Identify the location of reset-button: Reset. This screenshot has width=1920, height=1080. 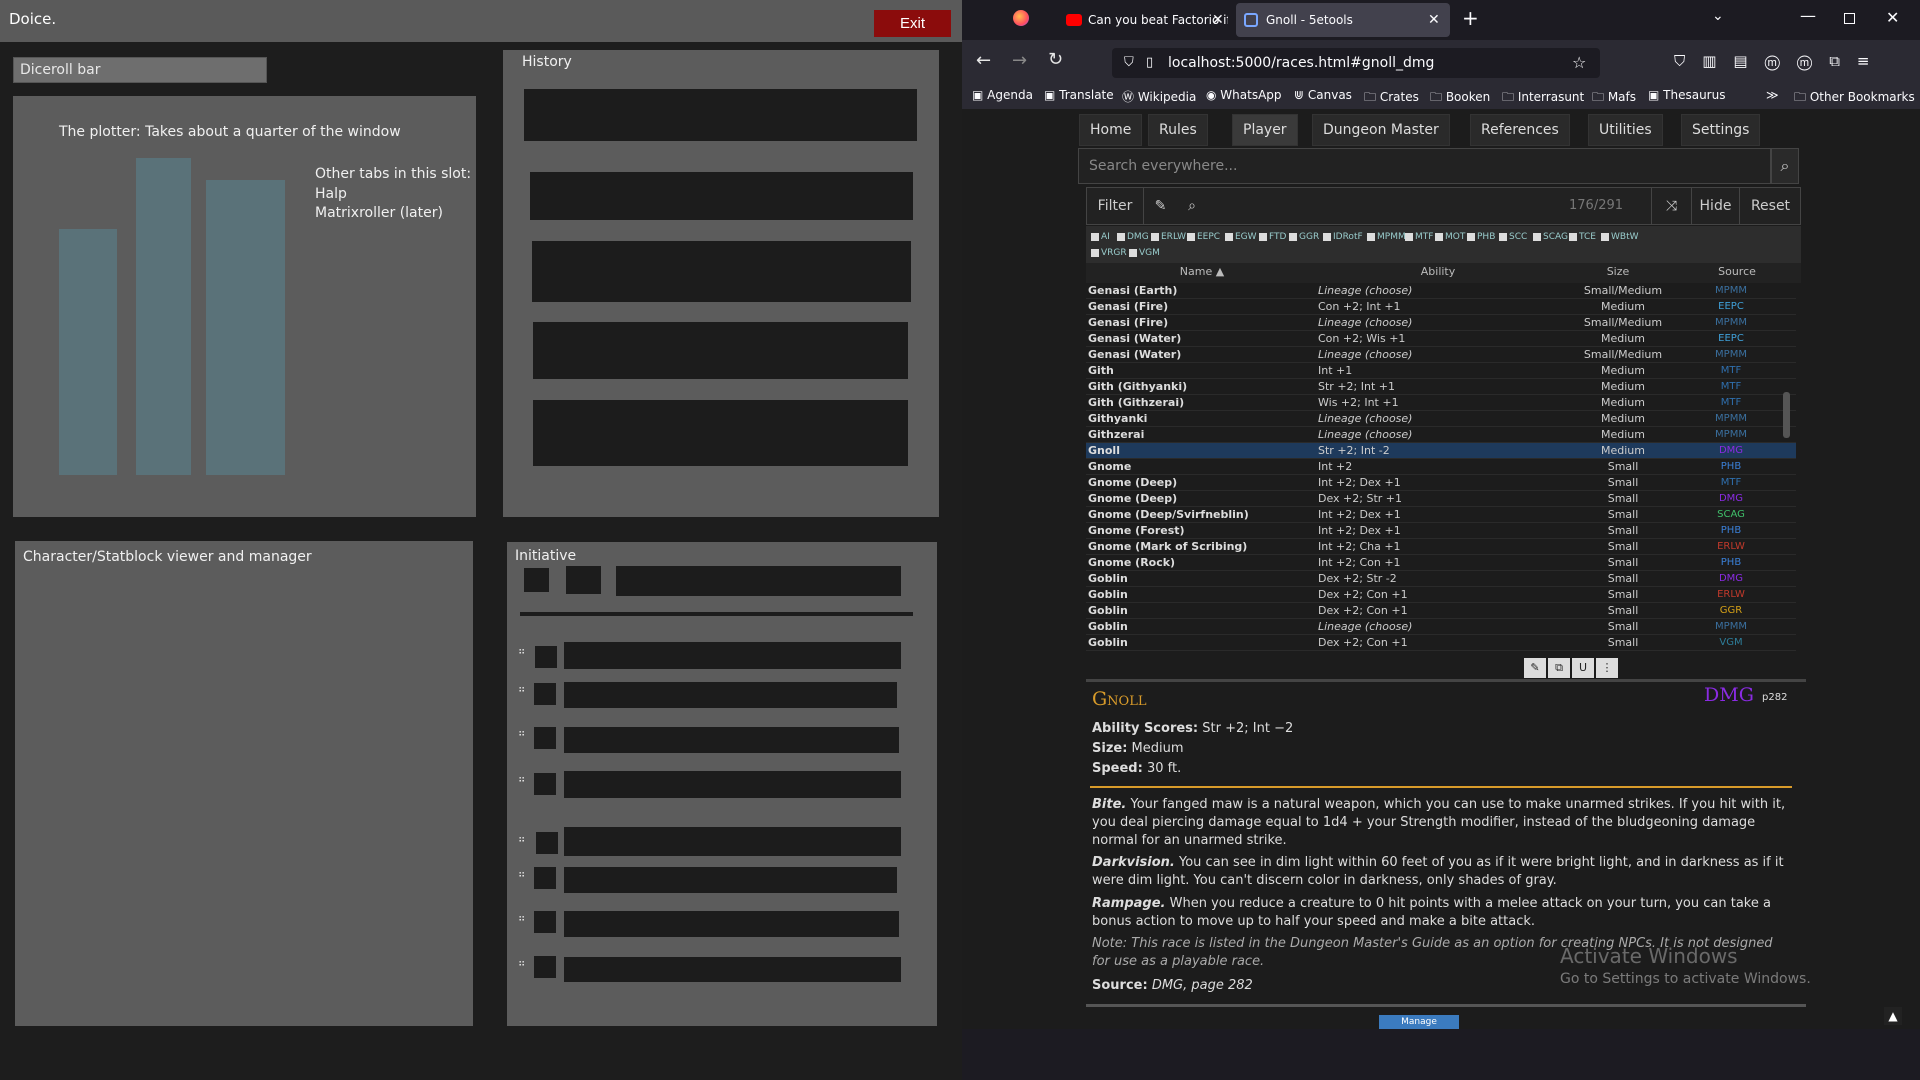
(1770, 206).